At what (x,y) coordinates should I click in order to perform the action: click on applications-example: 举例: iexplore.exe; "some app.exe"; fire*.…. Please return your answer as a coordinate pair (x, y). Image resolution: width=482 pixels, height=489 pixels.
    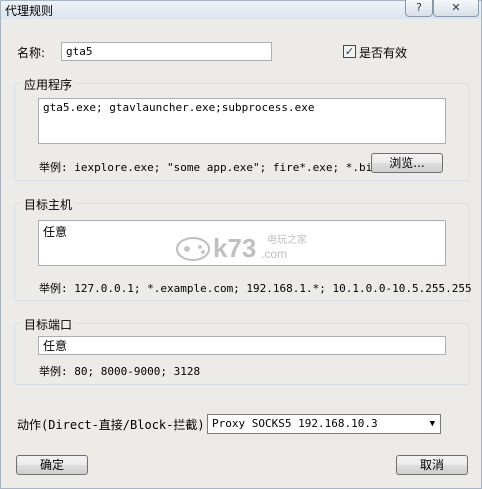
    Looking at the image, I should click on (209, 167).